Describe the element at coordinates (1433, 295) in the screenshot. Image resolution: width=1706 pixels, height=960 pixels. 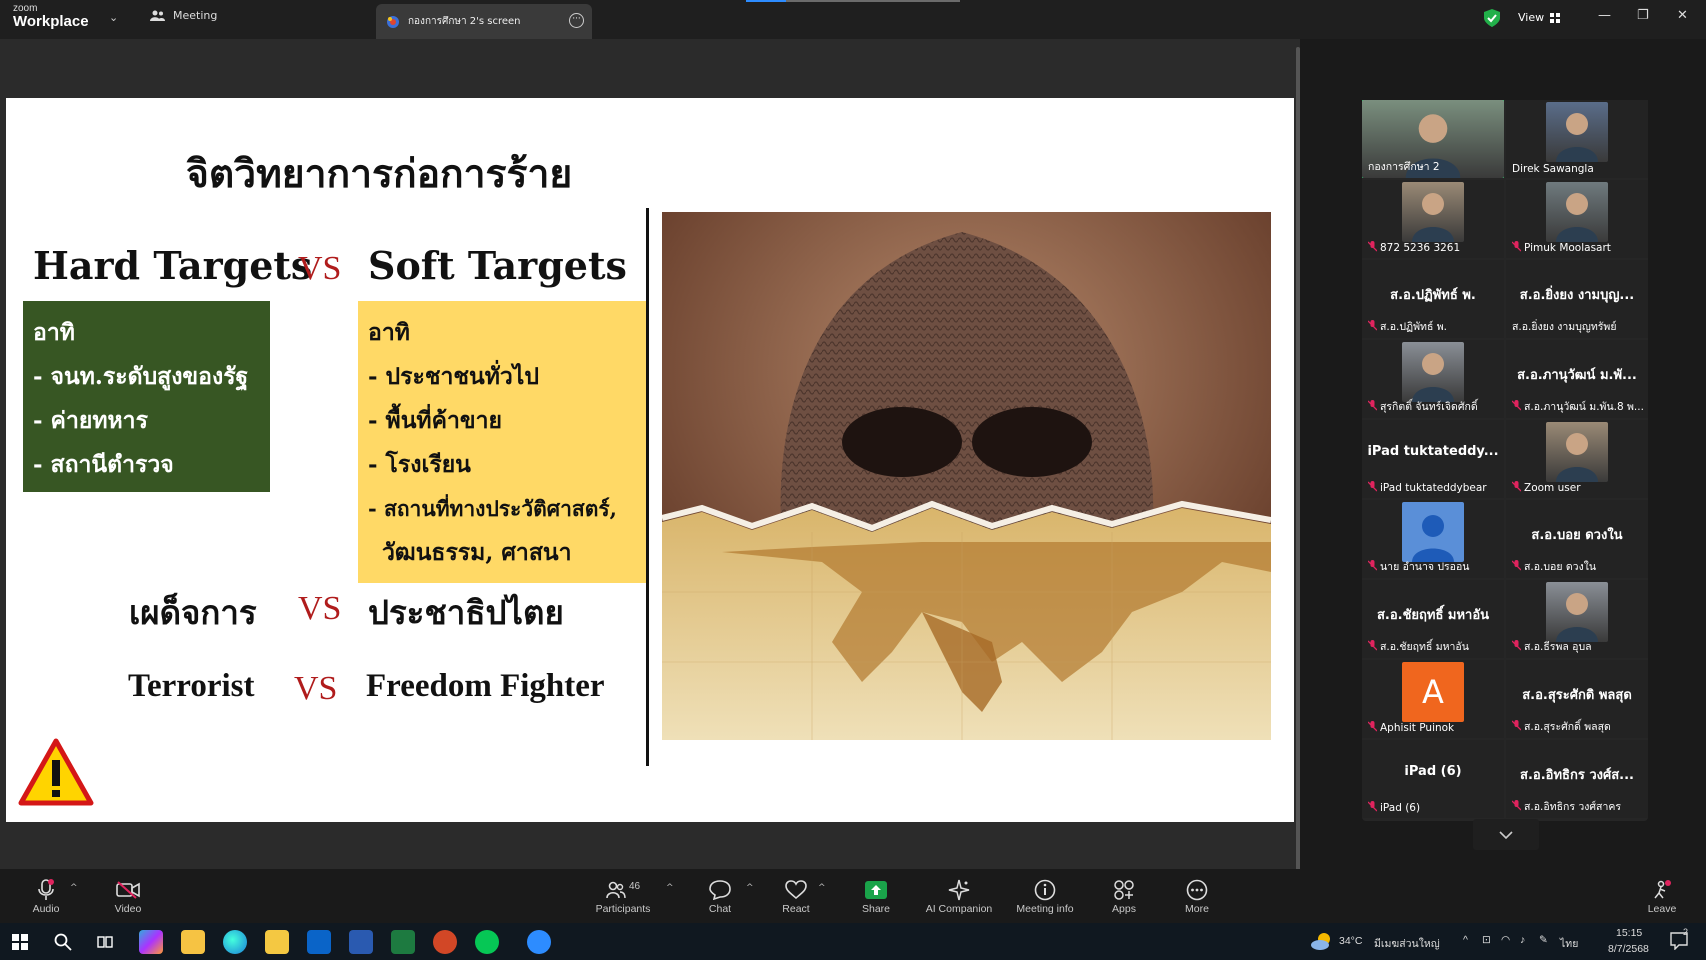
I see `participant-display-name: ส.อ.ปฏิพัทธ์ พ.` at that location.